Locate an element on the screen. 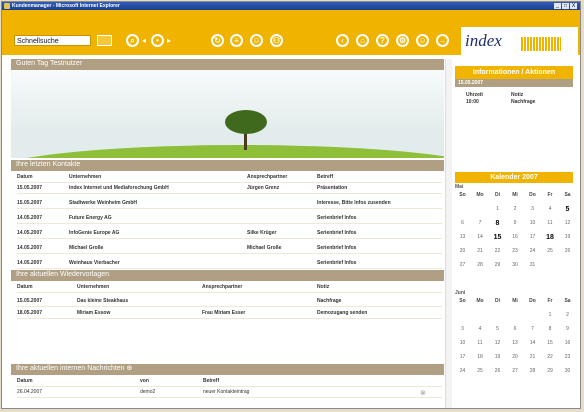  settings-icon: ⚙ is located at coordinates (402, 40).